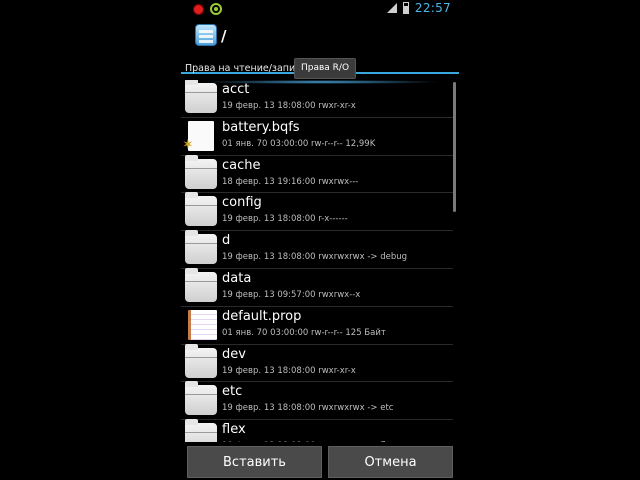  I want to click on current-path: /, so click(224, 36).